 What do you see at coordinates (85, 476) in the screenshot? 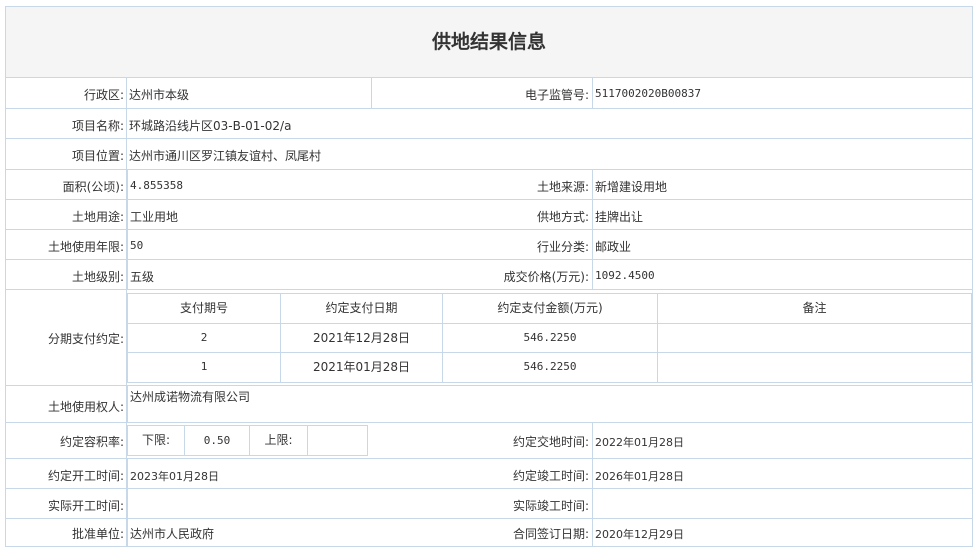
I see `start-time-label: 约定开工时间:` at bounding box center [85, 476].